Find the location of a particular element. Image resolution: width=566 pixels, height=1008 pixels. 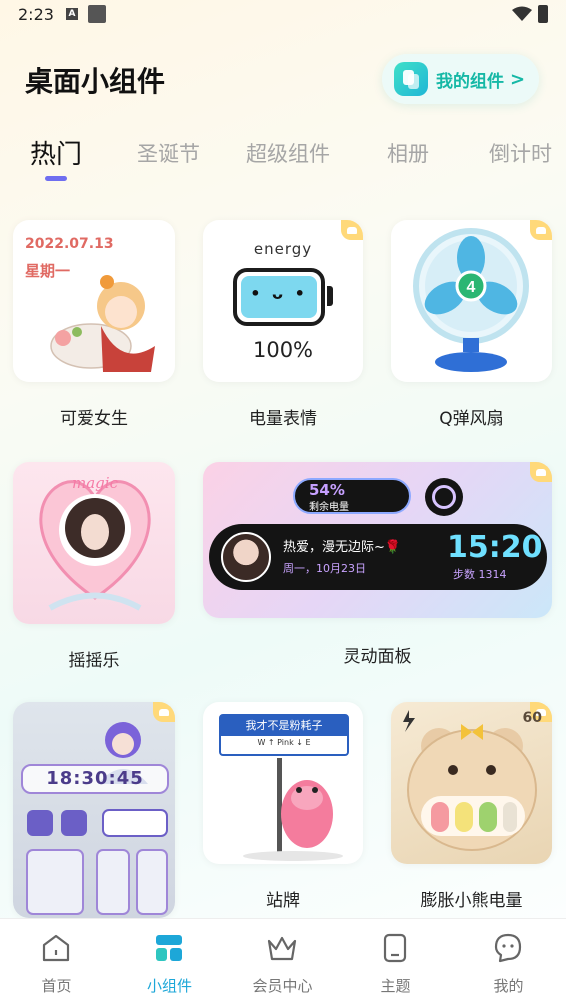

avatar is located at coordinates (246, 557).